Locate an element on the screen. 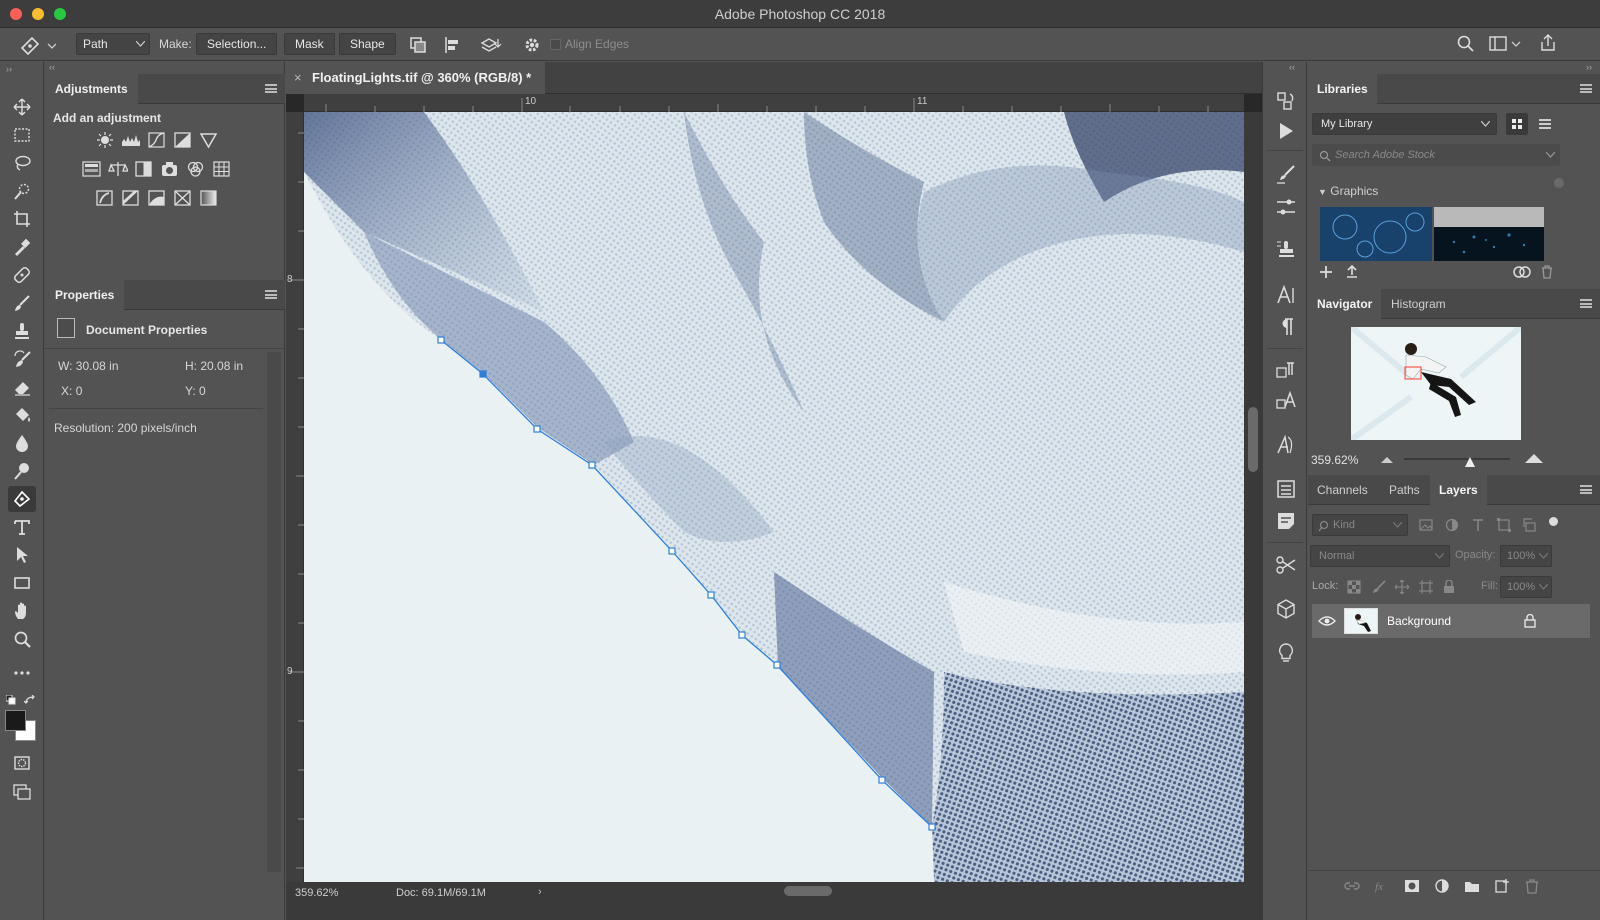 The image size is (1600, 920). channel-mixer-icon is located at coordinates (196, 169).